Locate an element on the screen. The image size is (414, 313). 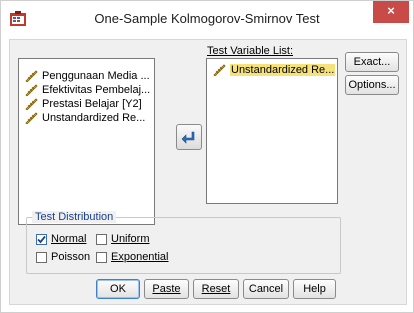
normal-checkbox-label: Normal is located at coordinates (68, 239).